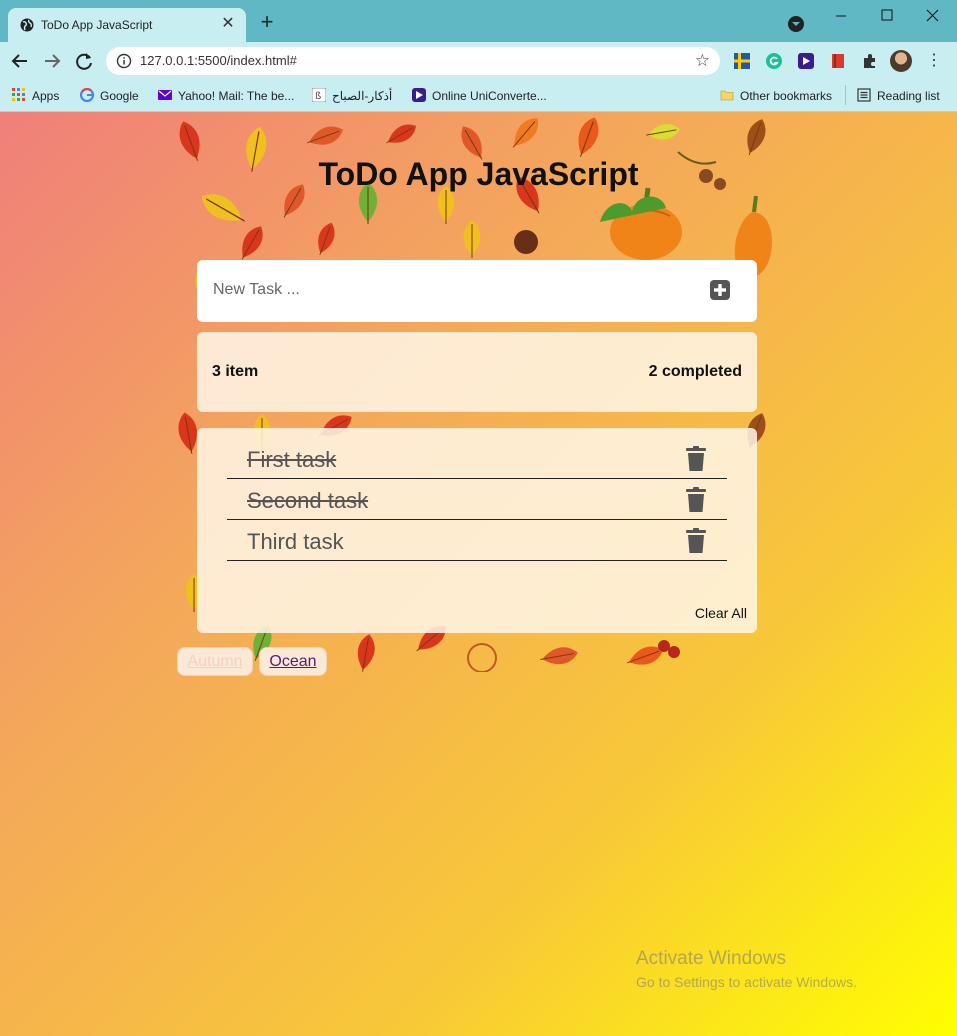 The width and height of the screenshot is (957, 1036). Describe the element at coordinates (720, 290) in the screenshot. I see `add-task-button` at that location.